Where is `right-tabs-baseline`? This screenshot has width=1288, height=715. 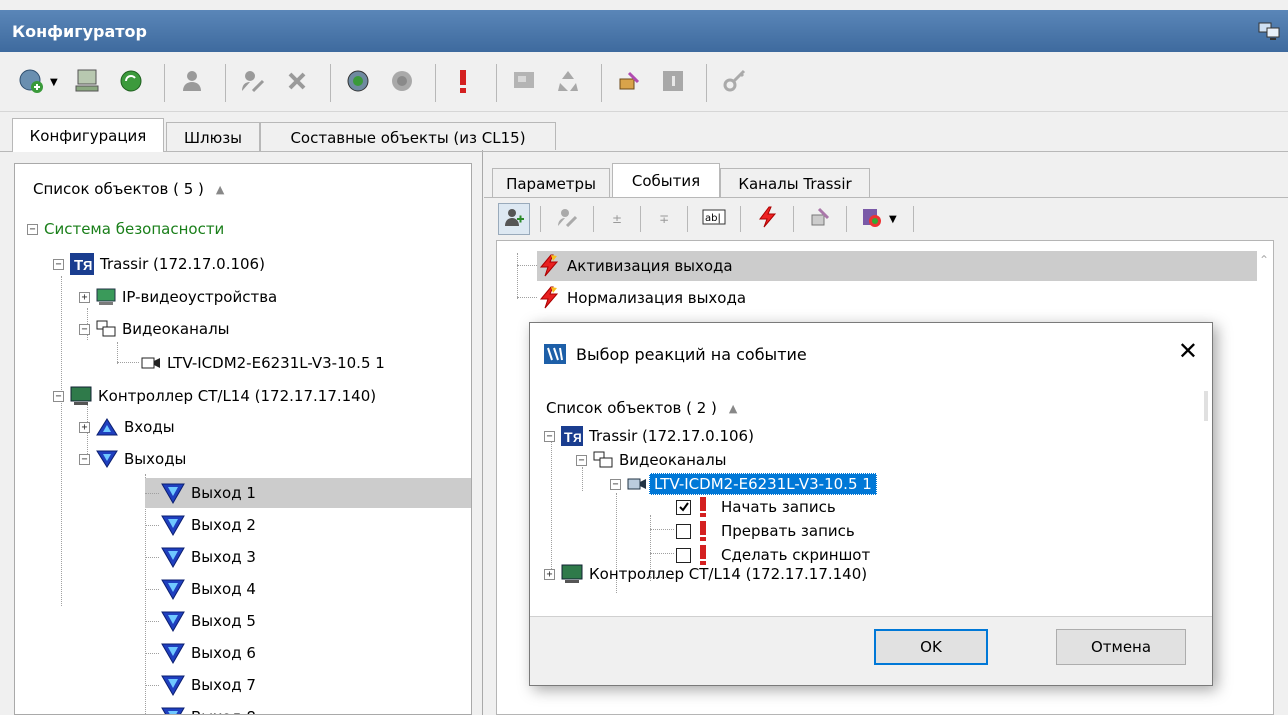
right-tabs-baseline is located at coordinates (886, 197).